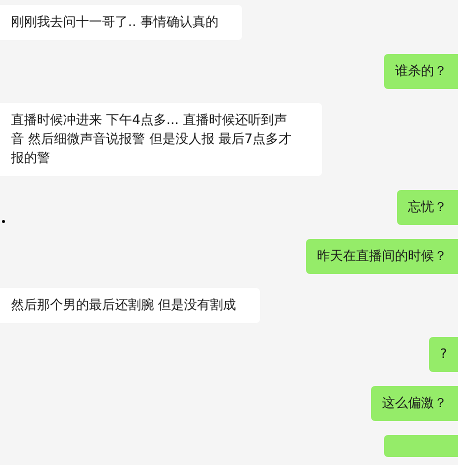 The image size is (458, 465). Describe the element at coordinates (130, 305) in the screenshot. I see `message-bubble: 然后那个男的最后还割腕 但是没有割成` at that location.